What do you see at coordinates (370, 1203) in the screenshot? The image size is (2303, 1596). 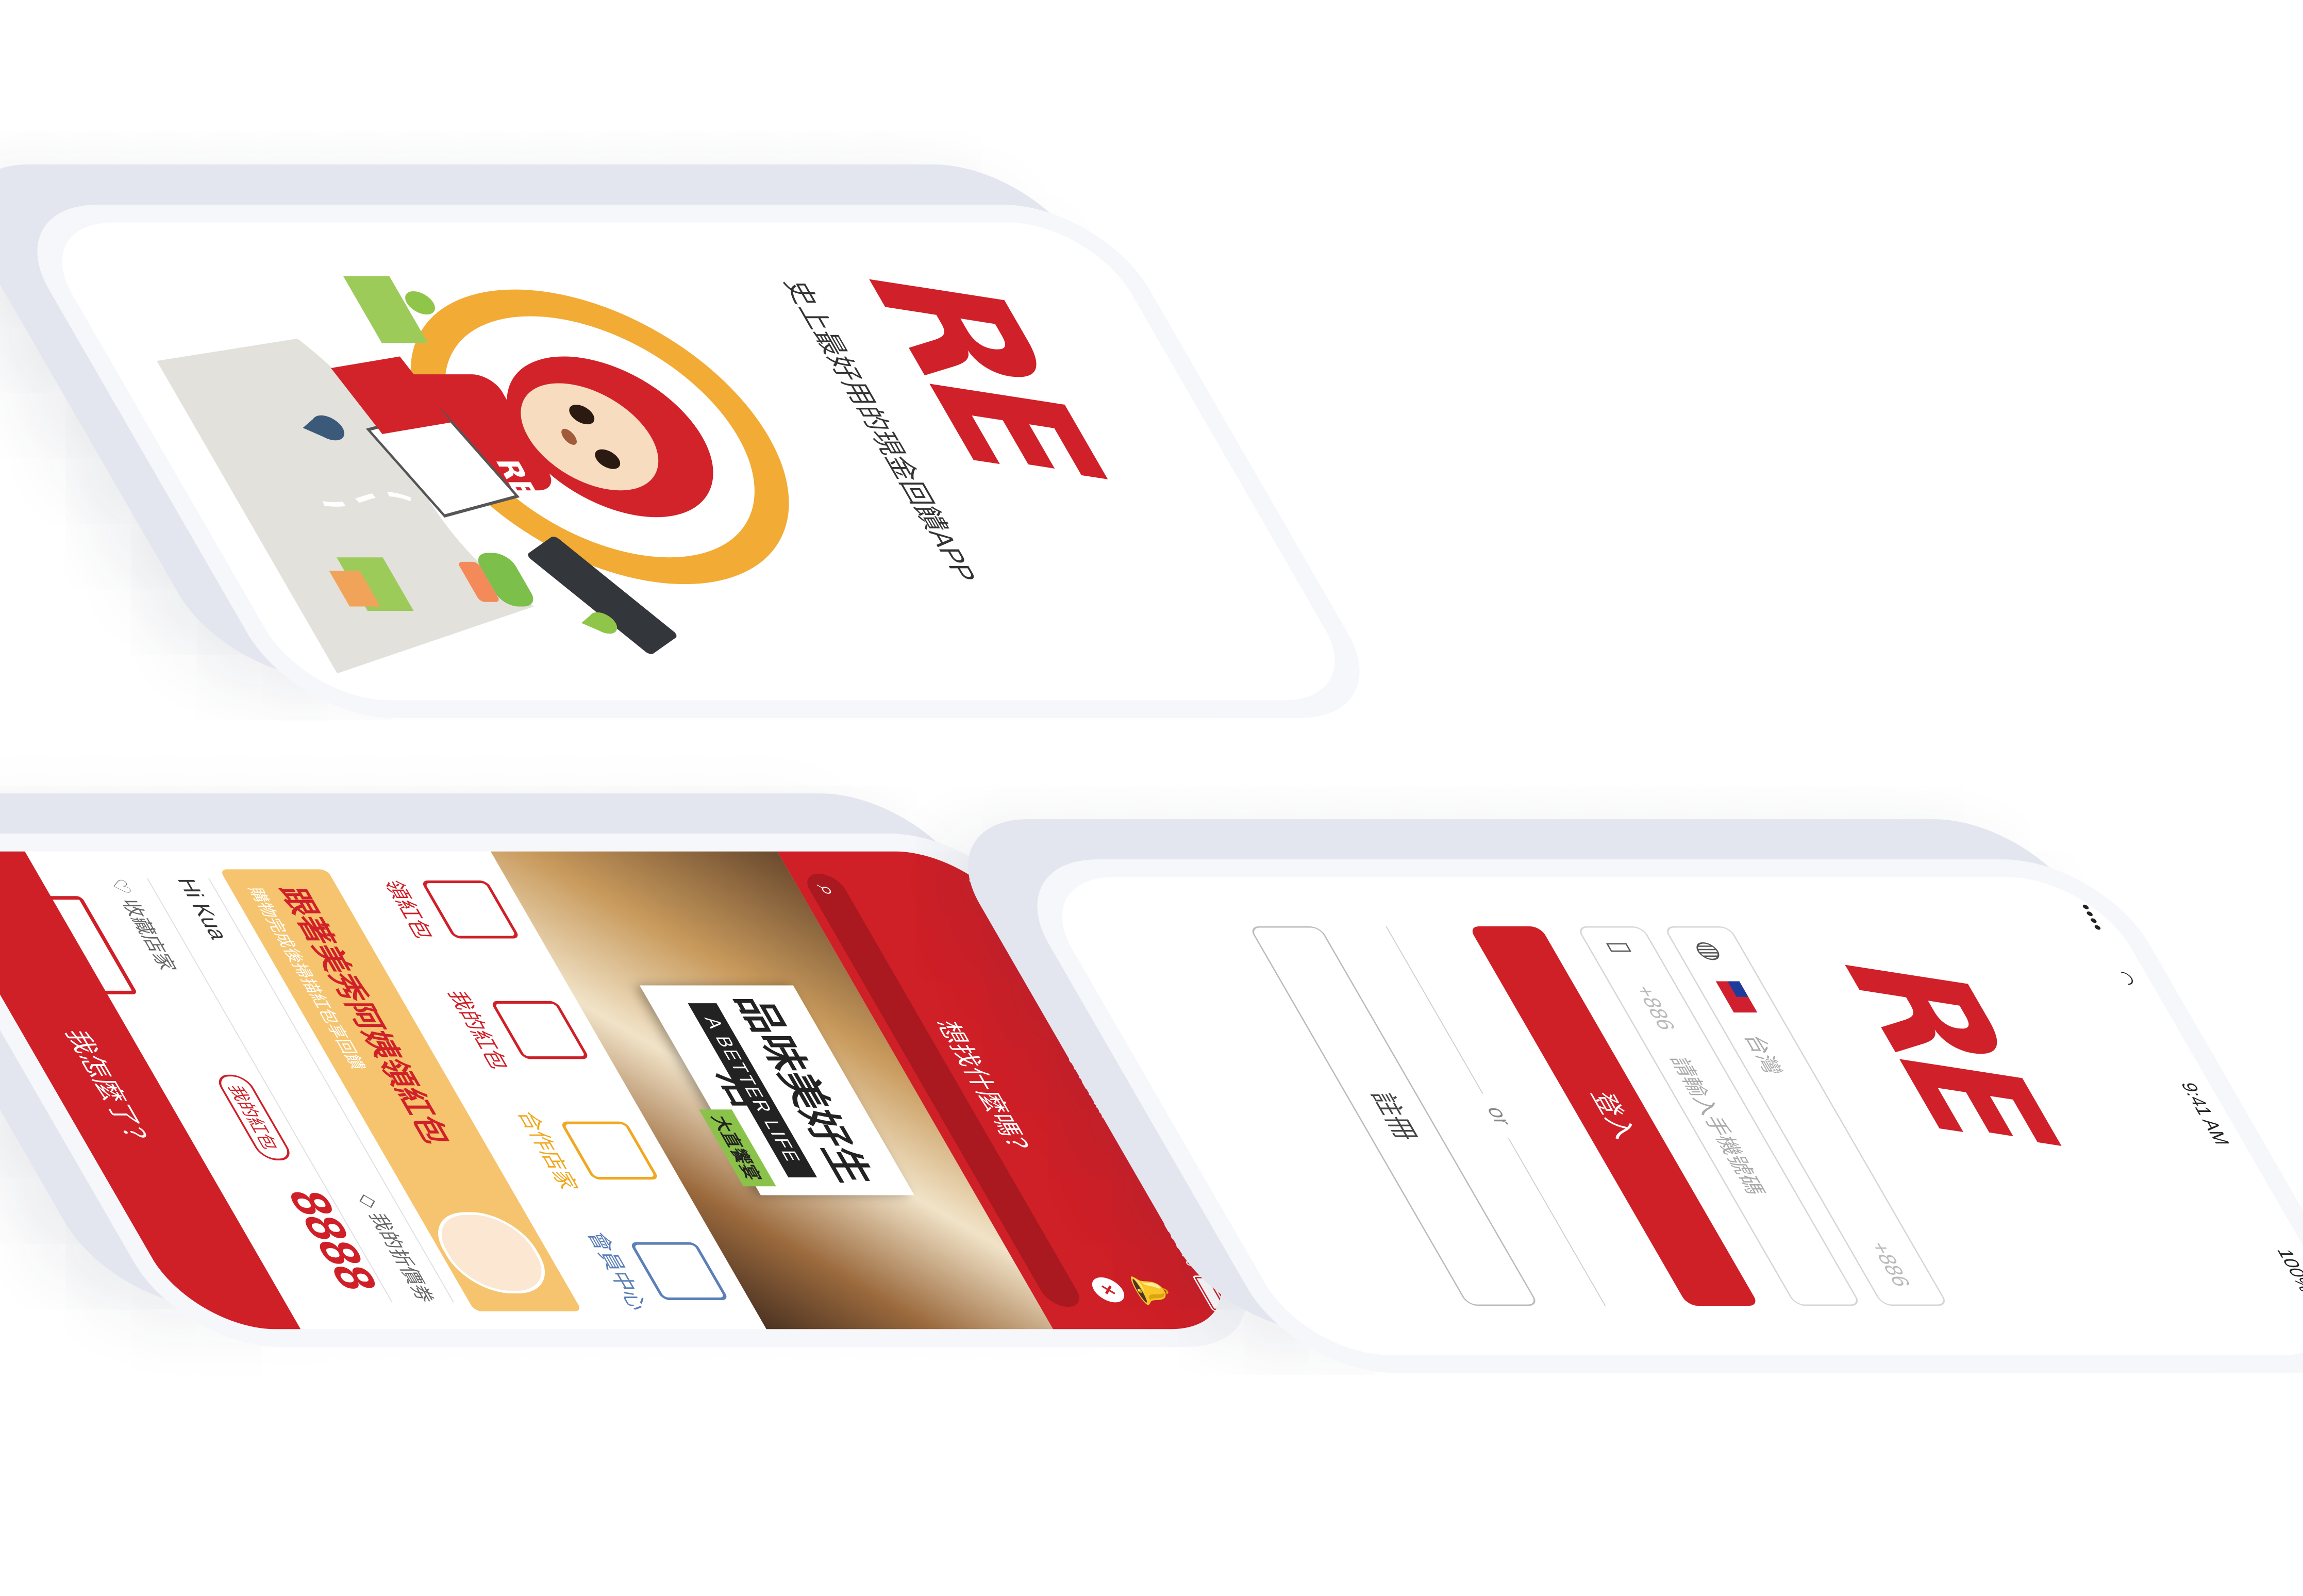 I see `tag-icon: ◇` at bounding box center [370, 1203].